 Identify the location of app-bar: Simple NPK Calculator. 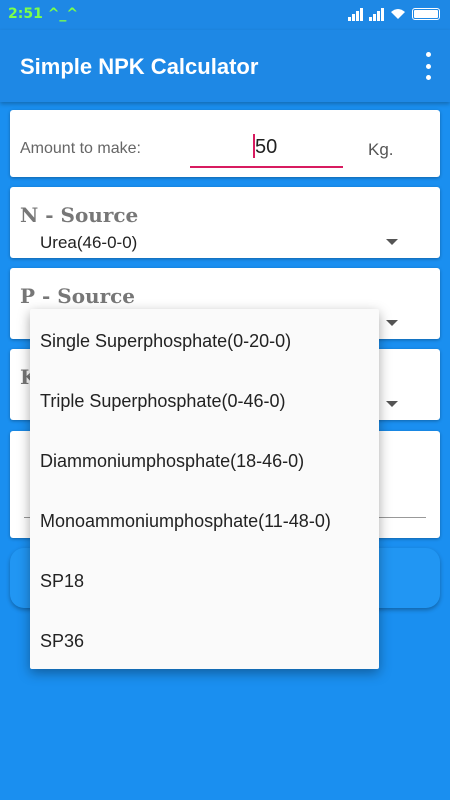
(225, 66).